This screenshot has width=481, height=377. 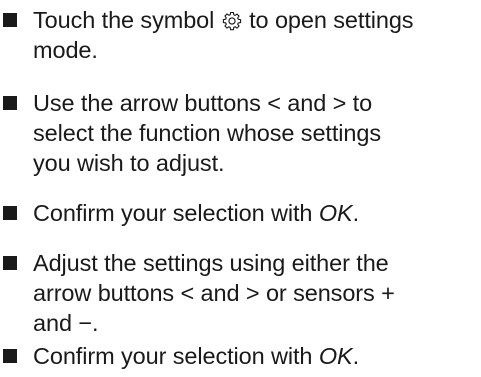 I want to click on instruction-line: you wish to adjust., so click(x=129, y=163).